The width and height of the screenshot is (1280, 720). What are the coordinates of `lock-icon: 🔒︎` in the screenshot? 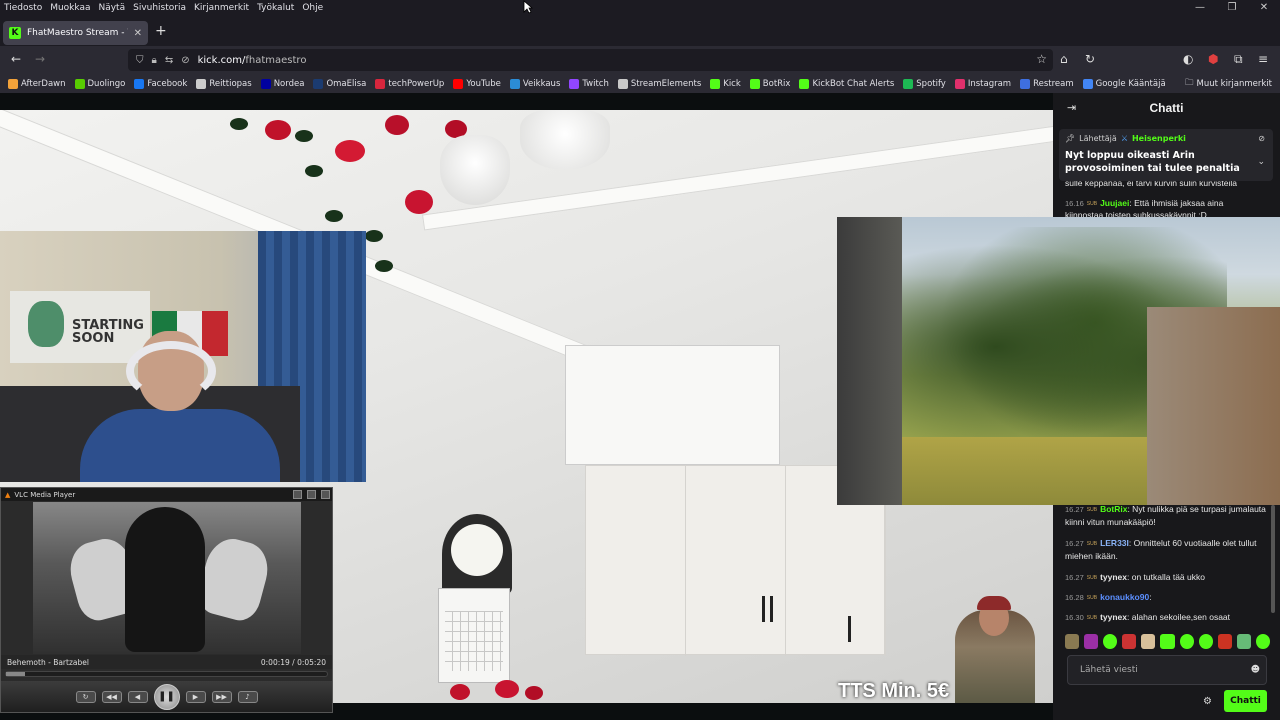 It's located at (154, 60).